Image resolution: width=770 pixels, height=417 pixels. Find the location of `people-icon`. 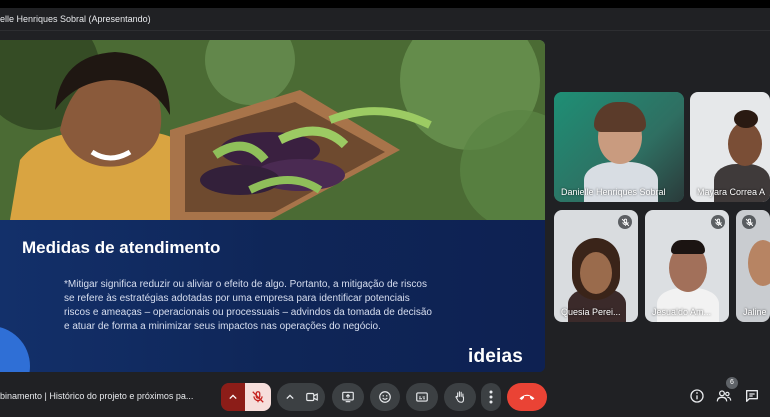

people-icon is located at coordinates (724, 396).